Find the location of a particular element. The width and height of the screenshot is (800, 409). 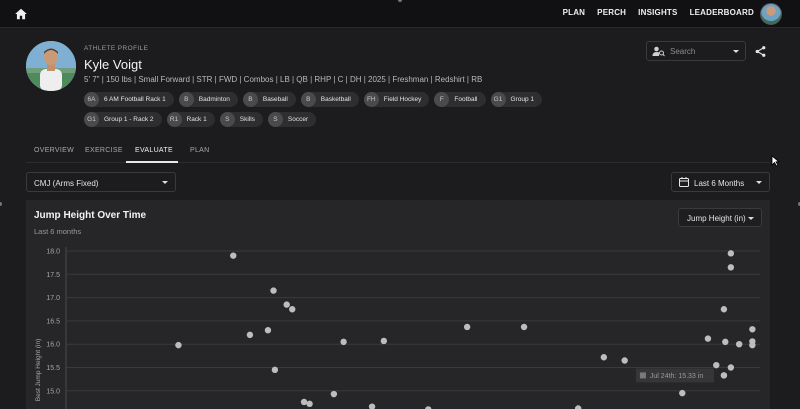

y-tick-label: 17.0 is located at coordinates (53, 298).